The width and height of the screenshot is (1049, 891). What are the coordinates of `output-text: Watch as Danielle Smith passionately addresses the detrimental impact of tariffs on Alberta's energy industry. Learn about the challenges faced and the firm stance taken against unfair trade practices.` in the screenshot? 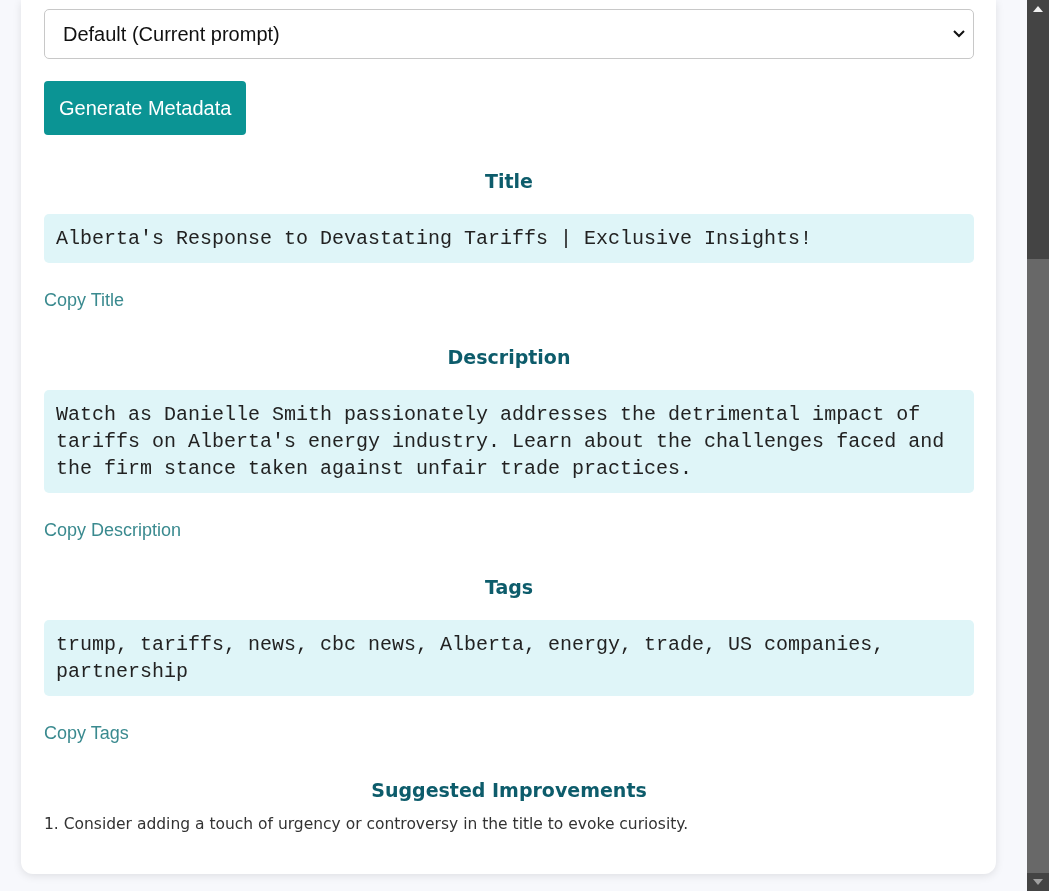 It's located at (509, 441).